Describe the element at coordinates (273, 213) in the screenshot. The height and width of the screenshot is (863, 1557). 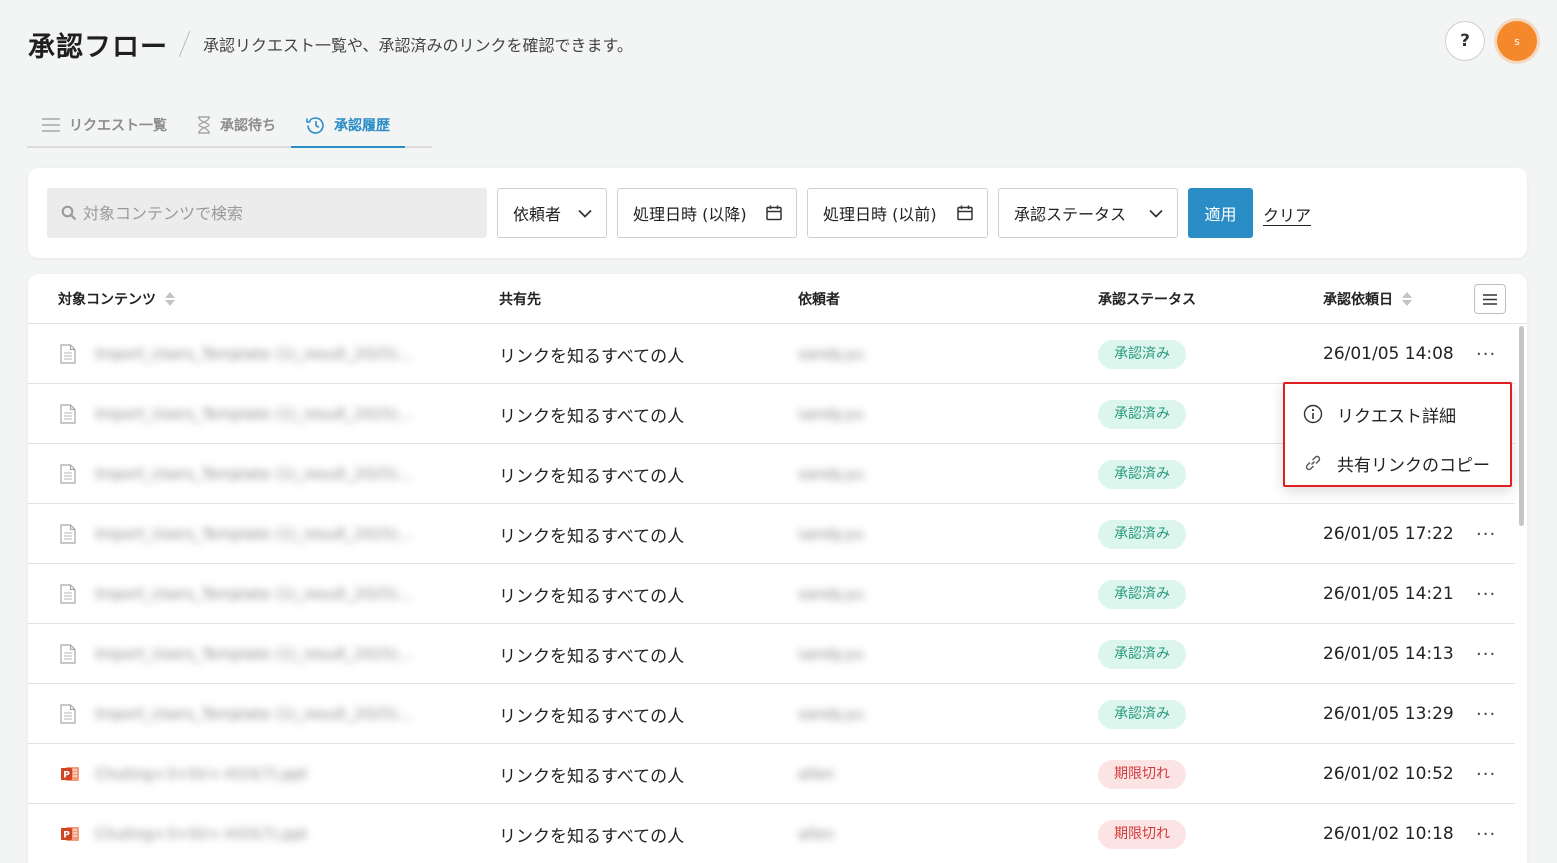
I see `search-input` at that location.